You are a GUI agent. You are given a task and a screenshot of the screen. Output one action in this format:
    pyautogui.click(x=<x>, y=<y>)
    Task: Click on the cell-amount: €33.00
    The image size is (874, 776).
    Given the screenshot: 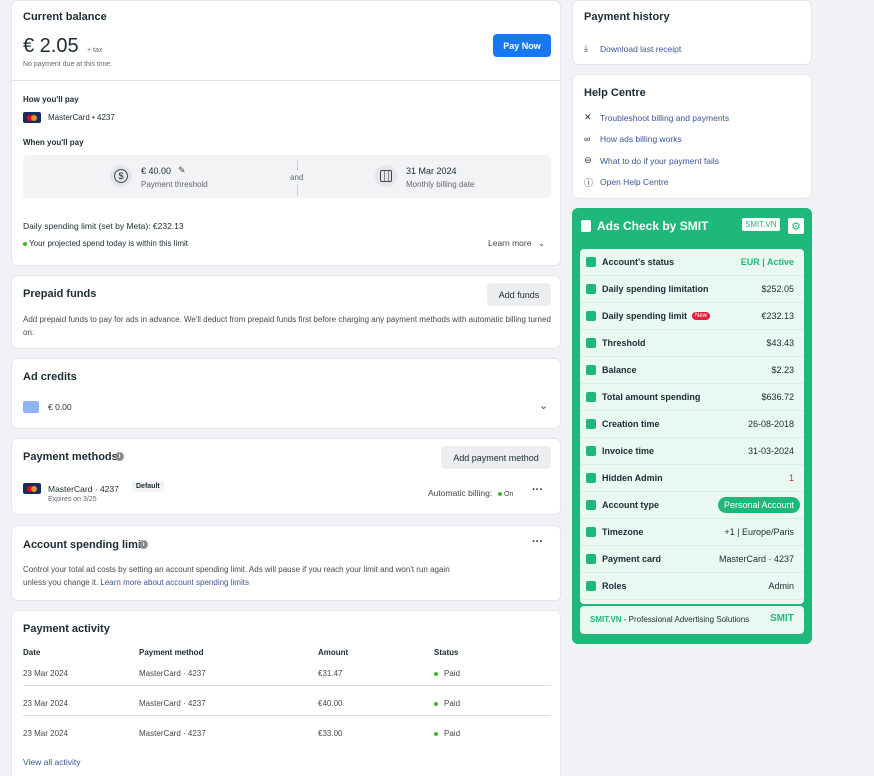 What is the action you would take?
    pyautogui.click(x=330, y=733)
    